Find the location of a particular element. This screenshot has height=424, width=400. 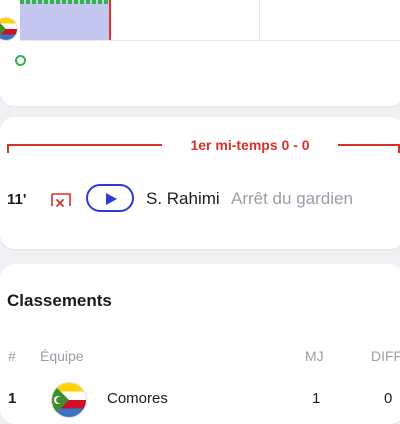

play-icon is located at coordinates (111, 199).